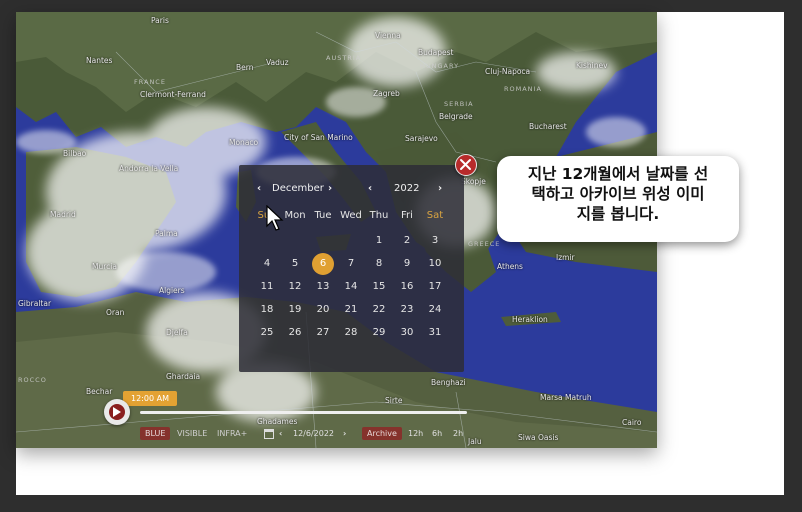 Image resolution: width=802 pixels, height=512 pixels. Describe the element at coordinates (382, 433) in the screenshot. I see `archive-button: Archive` at that location.